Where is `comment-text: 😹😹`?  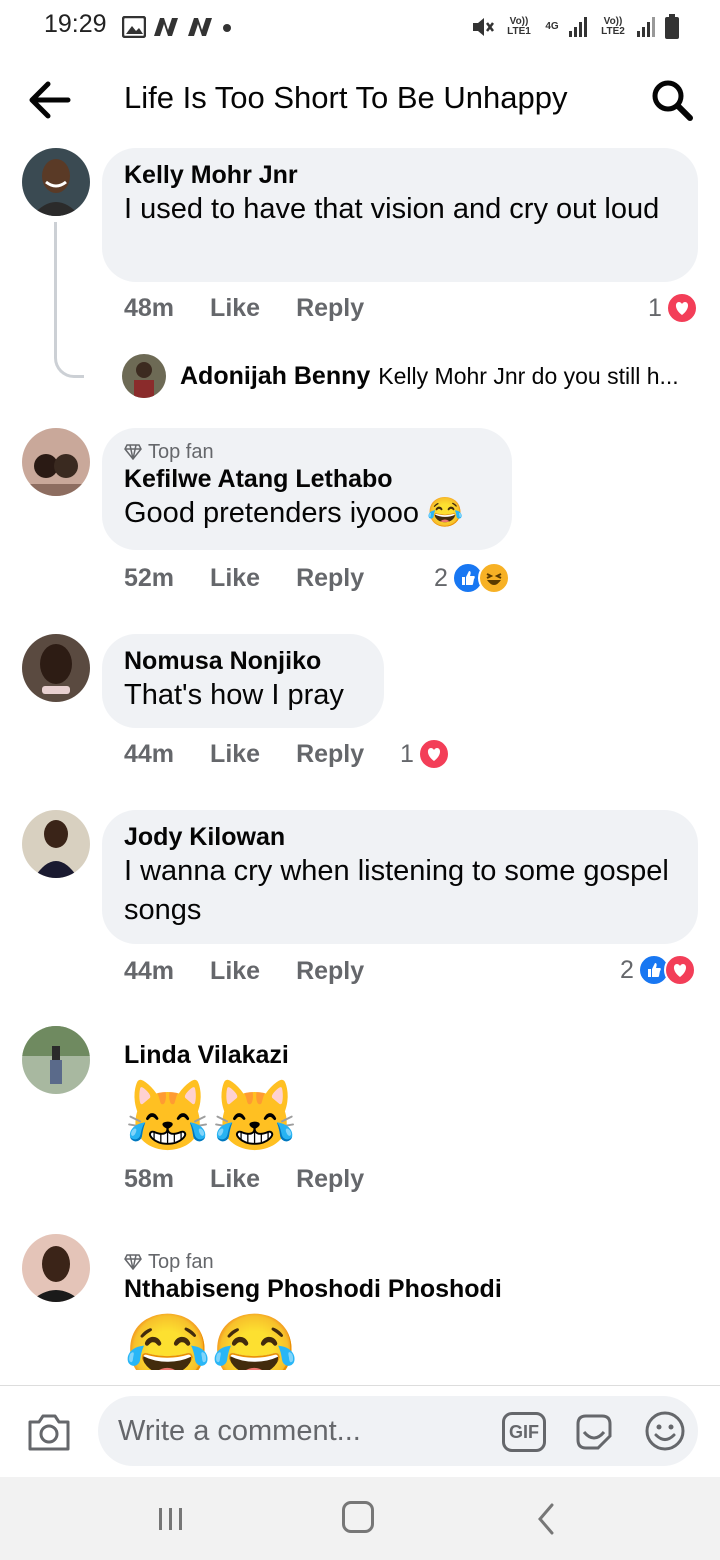
comment-text: 😹😹 is located at coordinates (211, 1116).